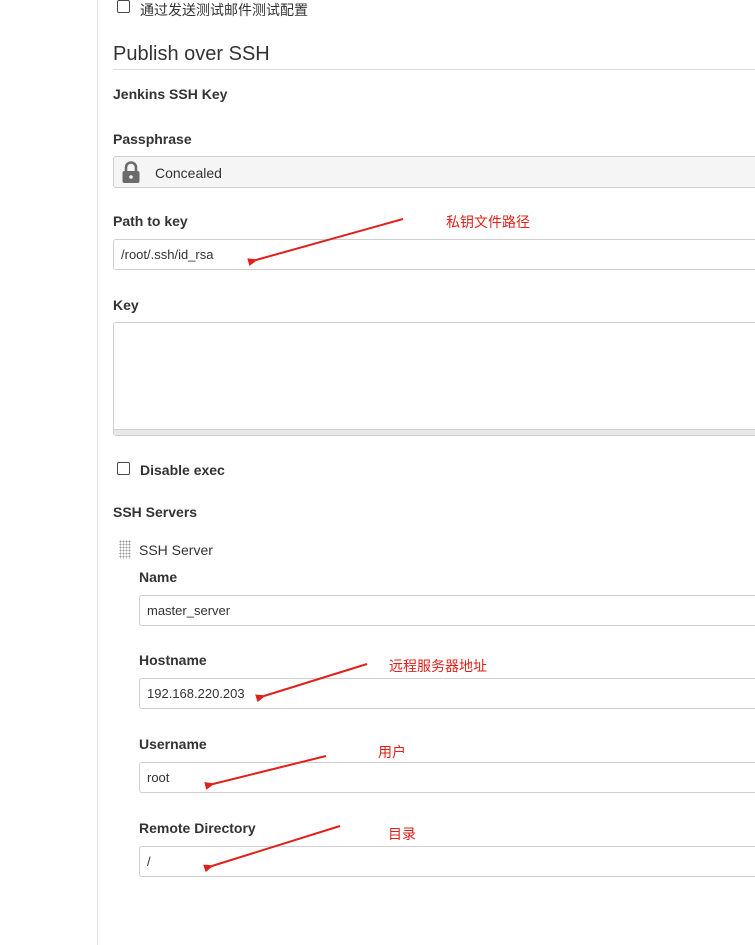 The height and width of the screenshot is (945, 755). What do you see at coordinates (434, 69) in the screenshot?
I see `section-divider` at bounding box center [434, 69].